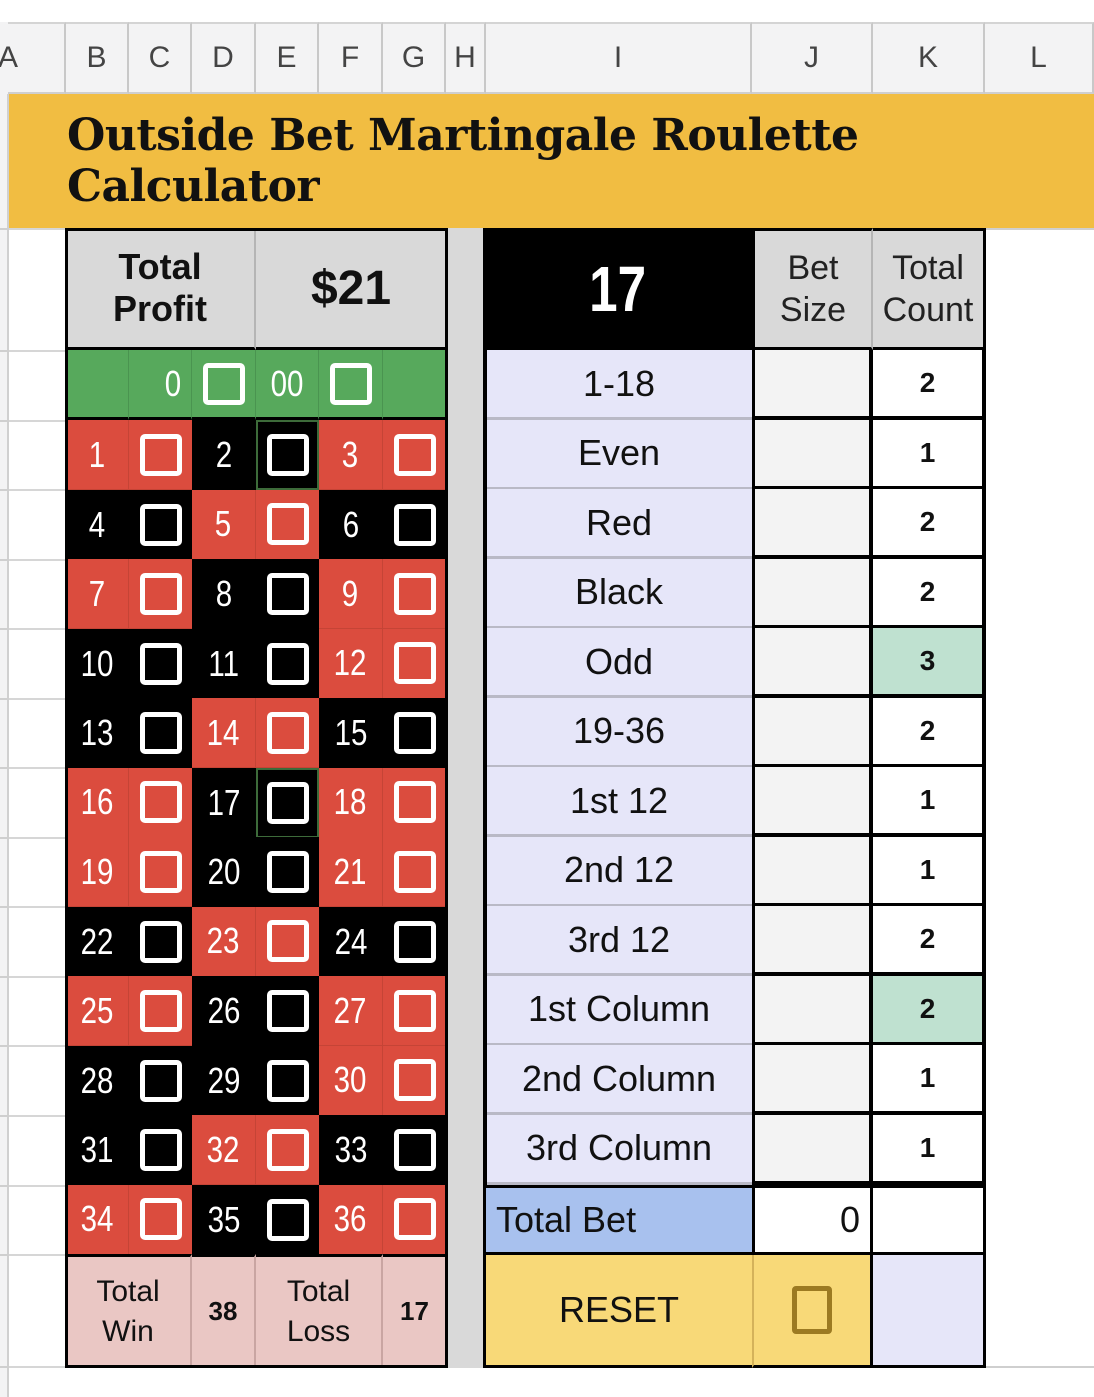 The height and width of the screenshot is (1397, 1094). What do you see at coordinates (351, 58) in the screenshot?
I see `column-header-f: F` at bounding box center [351, 58].